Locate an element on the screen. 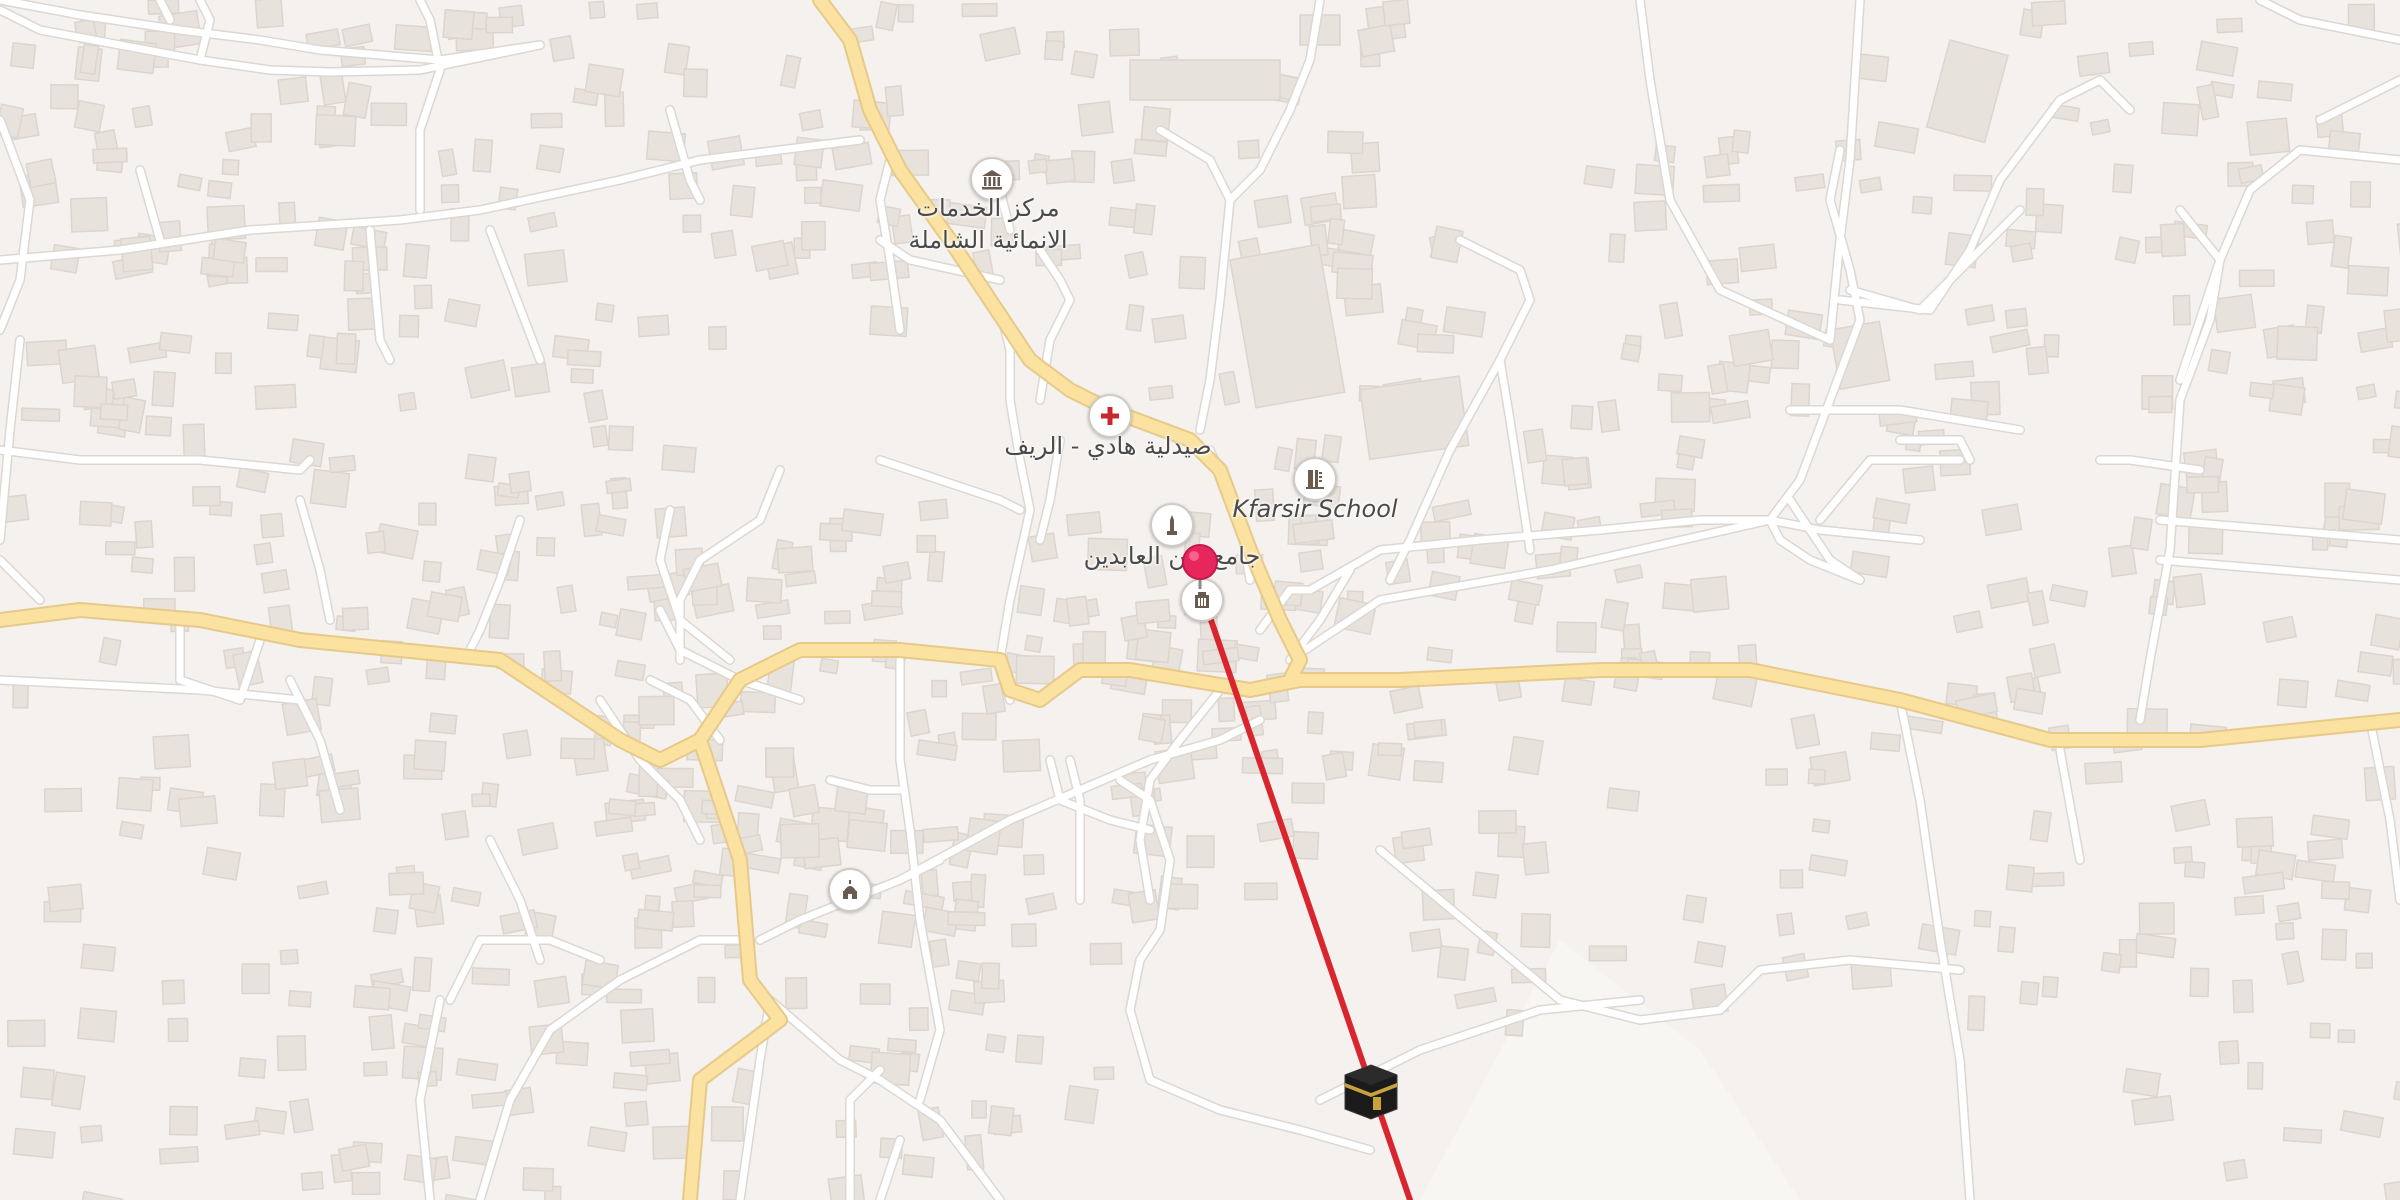  location-pin-icon is located at coordinates (1200, 567).